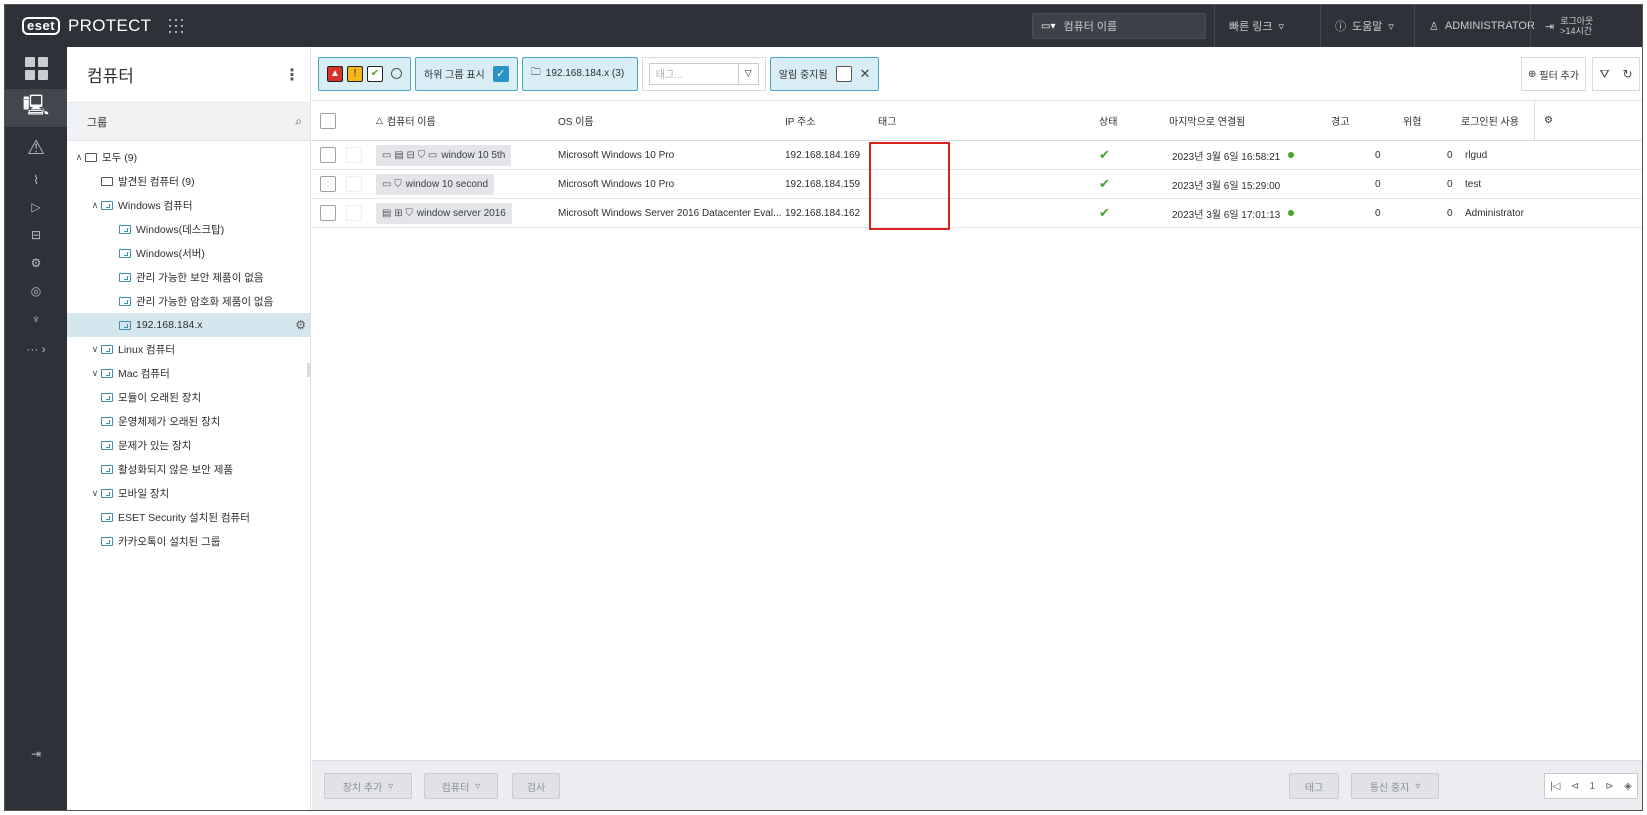 The image size is (1647, 815). I want to click on add-device-label: 장치 추가, so click(362, 788).